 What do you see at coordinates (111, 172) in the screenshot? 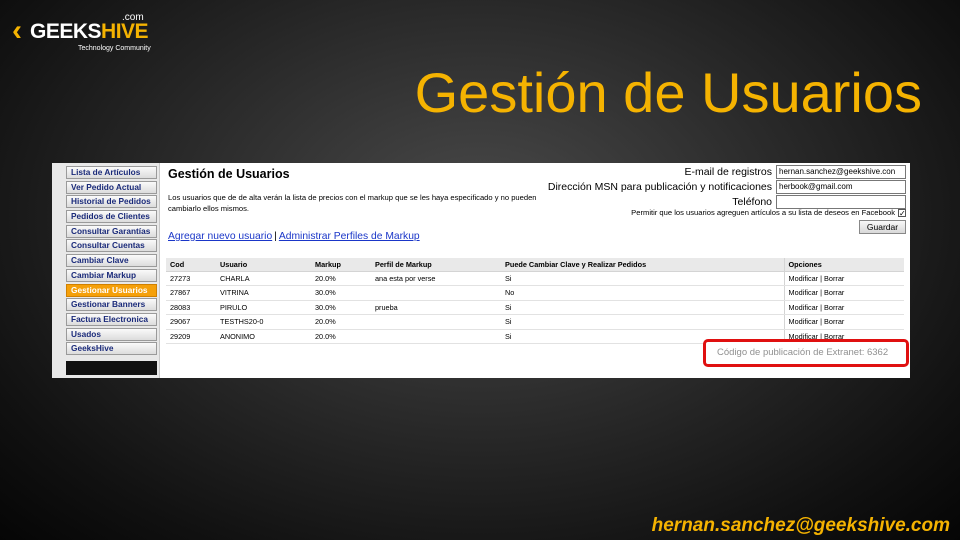
I see `sidebar-item-lista-de-artículos: Lista de Artículos` at bounding box center [111, 172].